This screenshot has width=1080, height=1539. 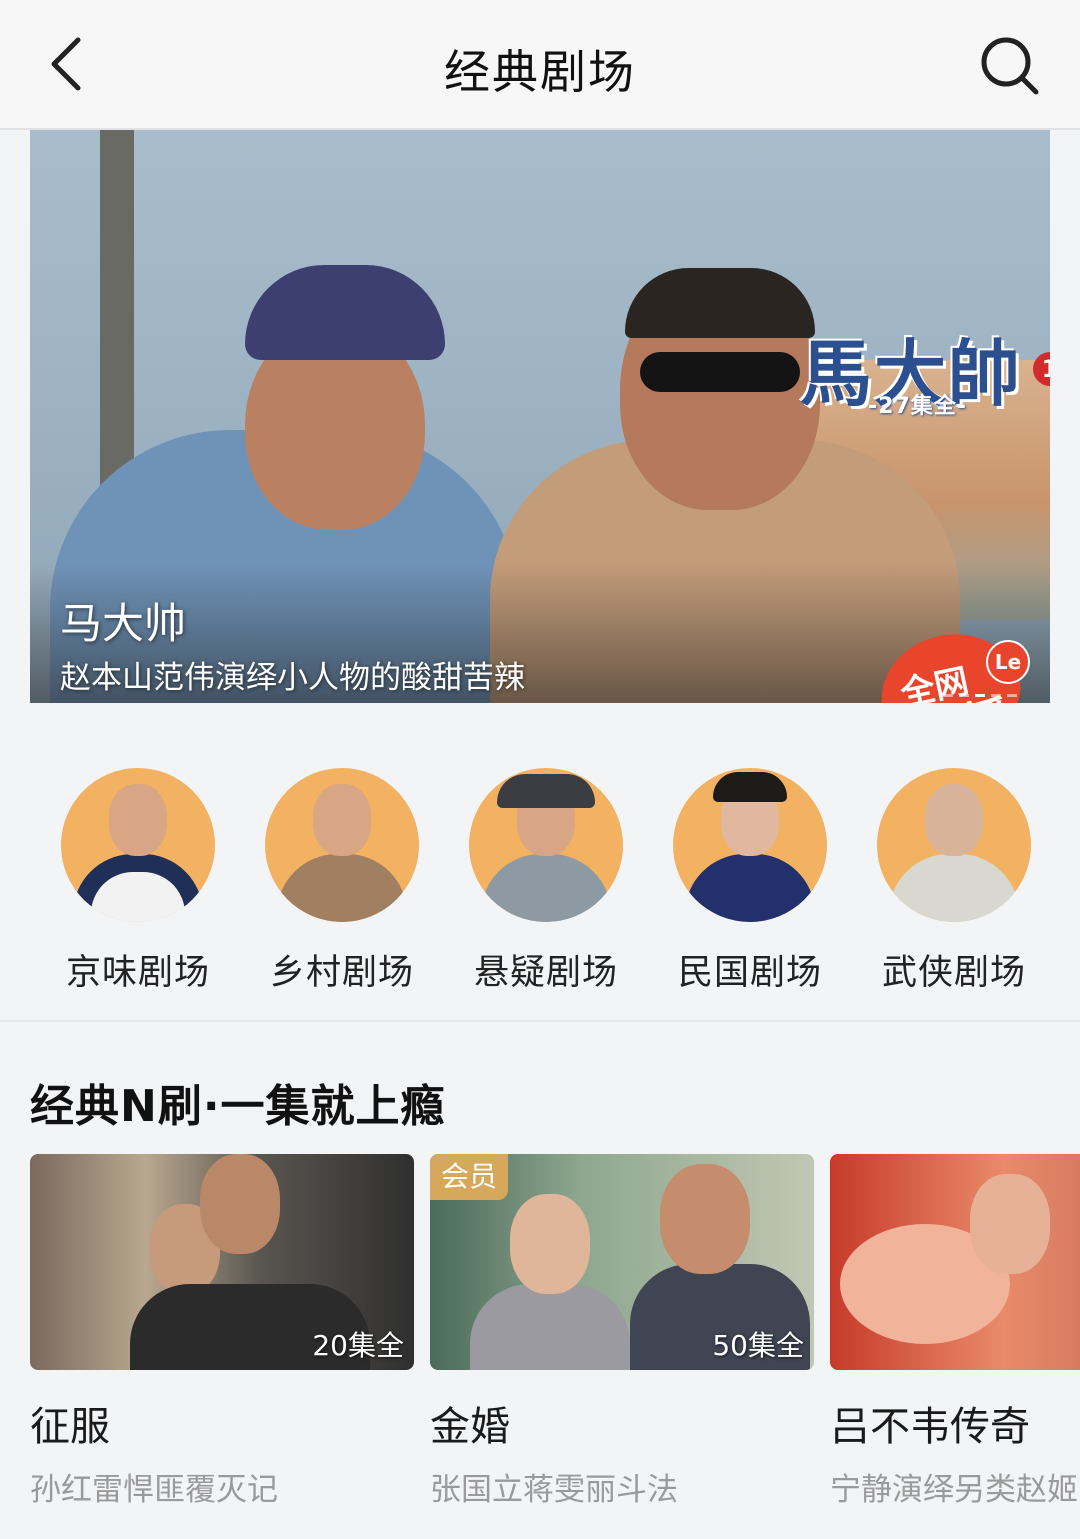 What do you see at coordinates (953, 973) in the screenshot?
I see `category-label: 武侠剧场` at bounding box center [953, 973].